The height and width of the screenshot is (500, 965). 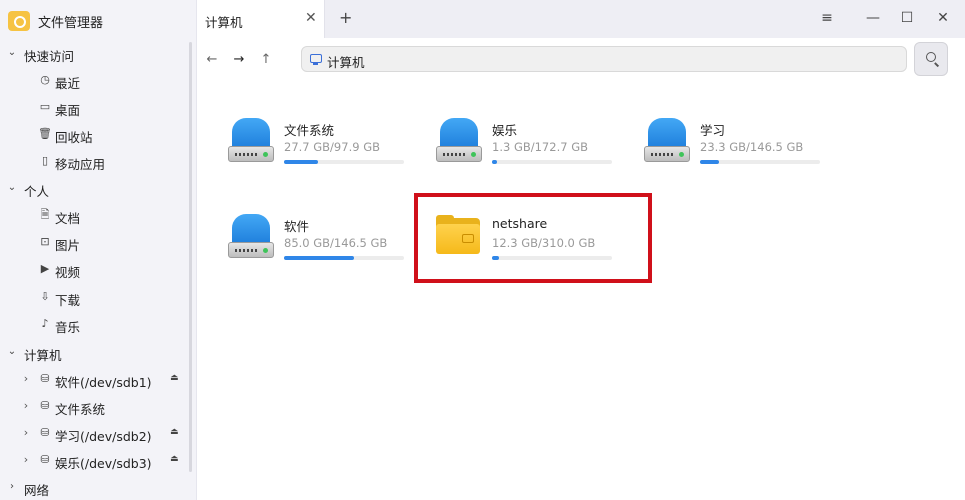 I want to click on sidebar-item: 🗎 文档, so click(x=95, y=216).